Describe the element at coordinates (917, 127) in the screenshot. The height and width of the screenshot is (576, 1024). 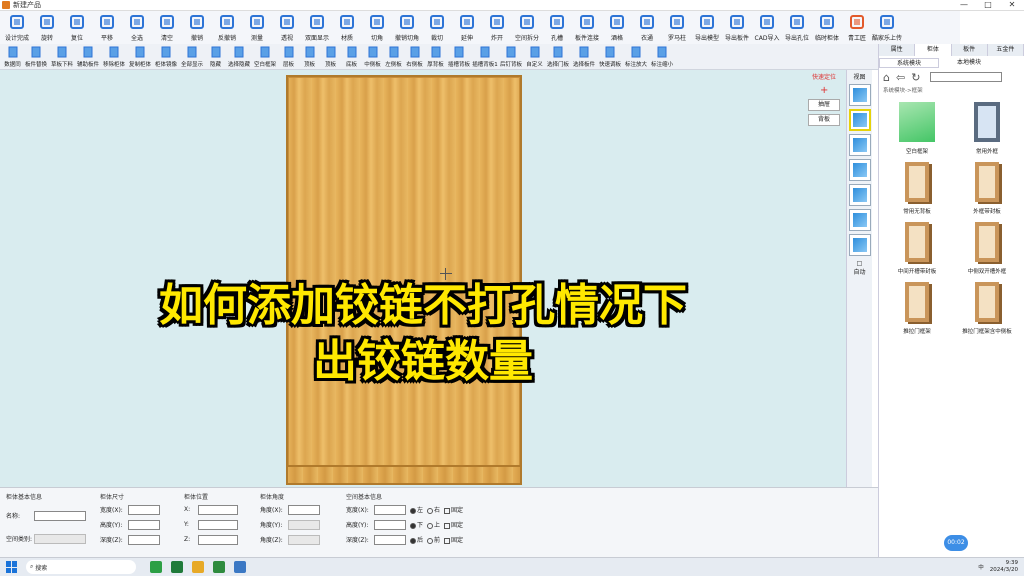
I see `module-item: 空白框架` at that location.